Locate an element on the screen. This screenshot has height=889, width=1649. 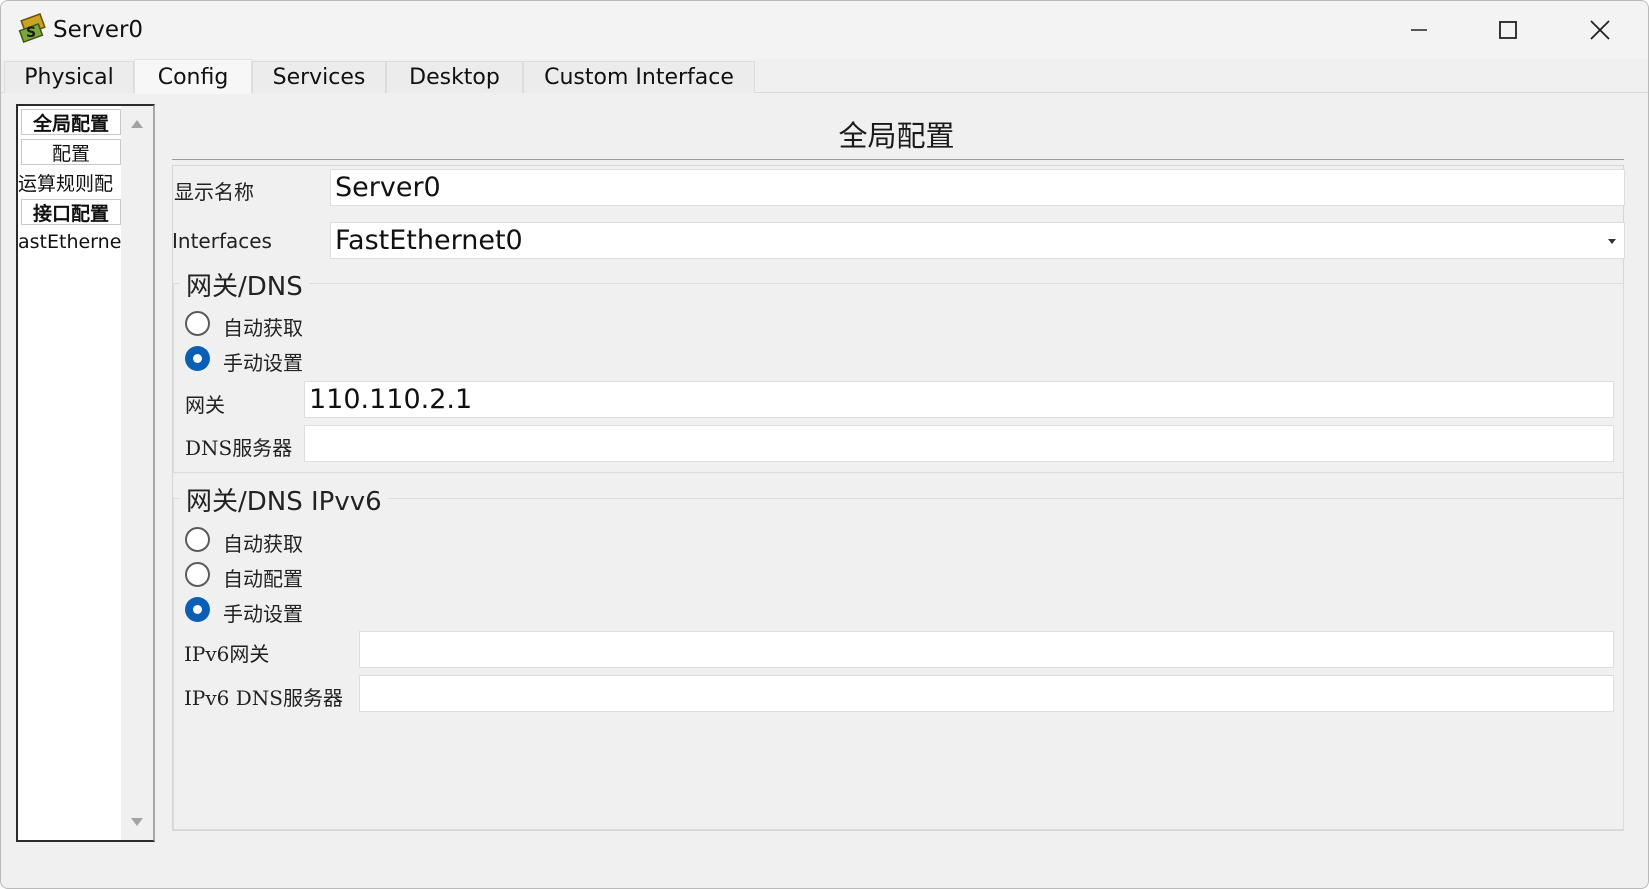
interfaces-selected-value: FastEthernet0 is located at coordinates (429, 240).